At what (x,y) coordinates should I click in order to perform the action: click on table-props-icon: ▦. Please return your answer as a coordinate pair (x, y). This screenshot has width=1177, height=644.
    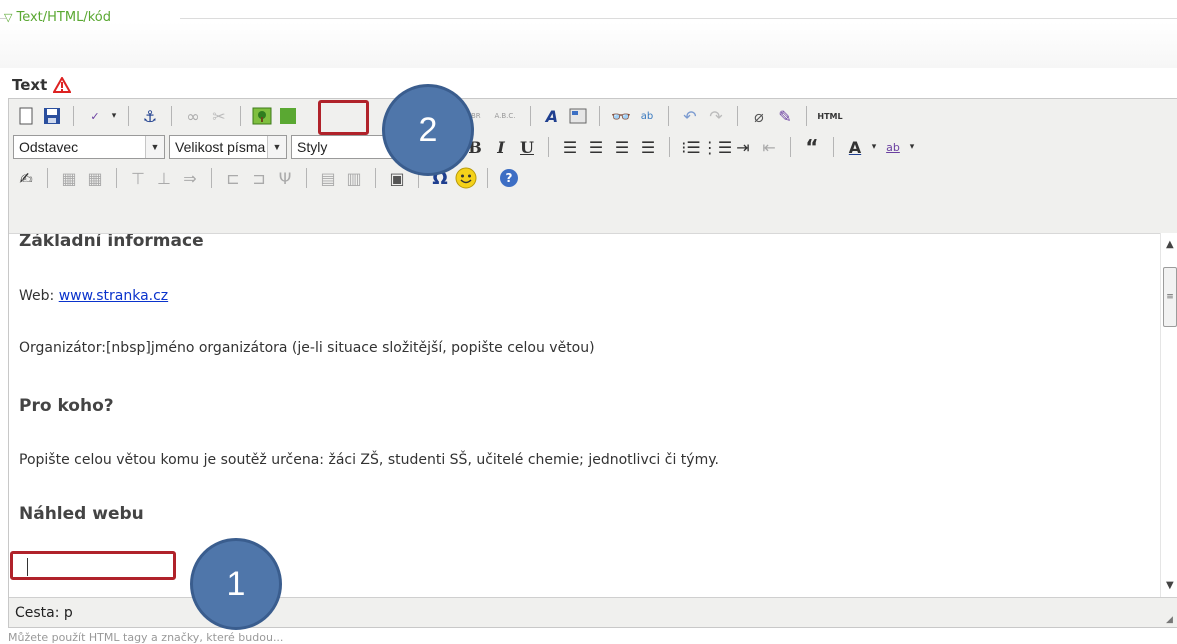
    Looking at the image, I should click on (95, 178).